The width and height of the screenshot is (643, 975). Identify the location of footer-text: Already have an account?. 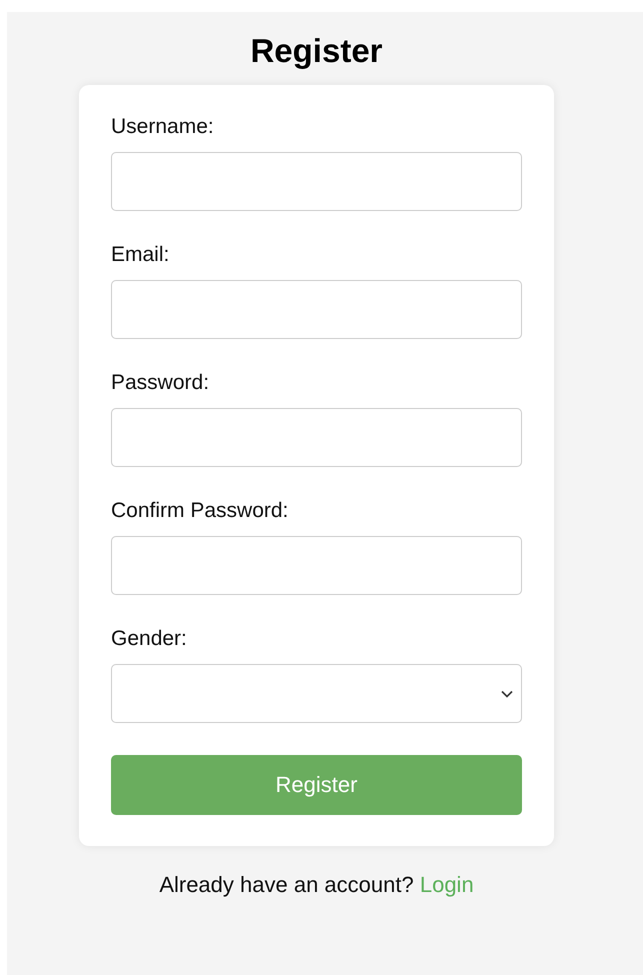
(286, 884).